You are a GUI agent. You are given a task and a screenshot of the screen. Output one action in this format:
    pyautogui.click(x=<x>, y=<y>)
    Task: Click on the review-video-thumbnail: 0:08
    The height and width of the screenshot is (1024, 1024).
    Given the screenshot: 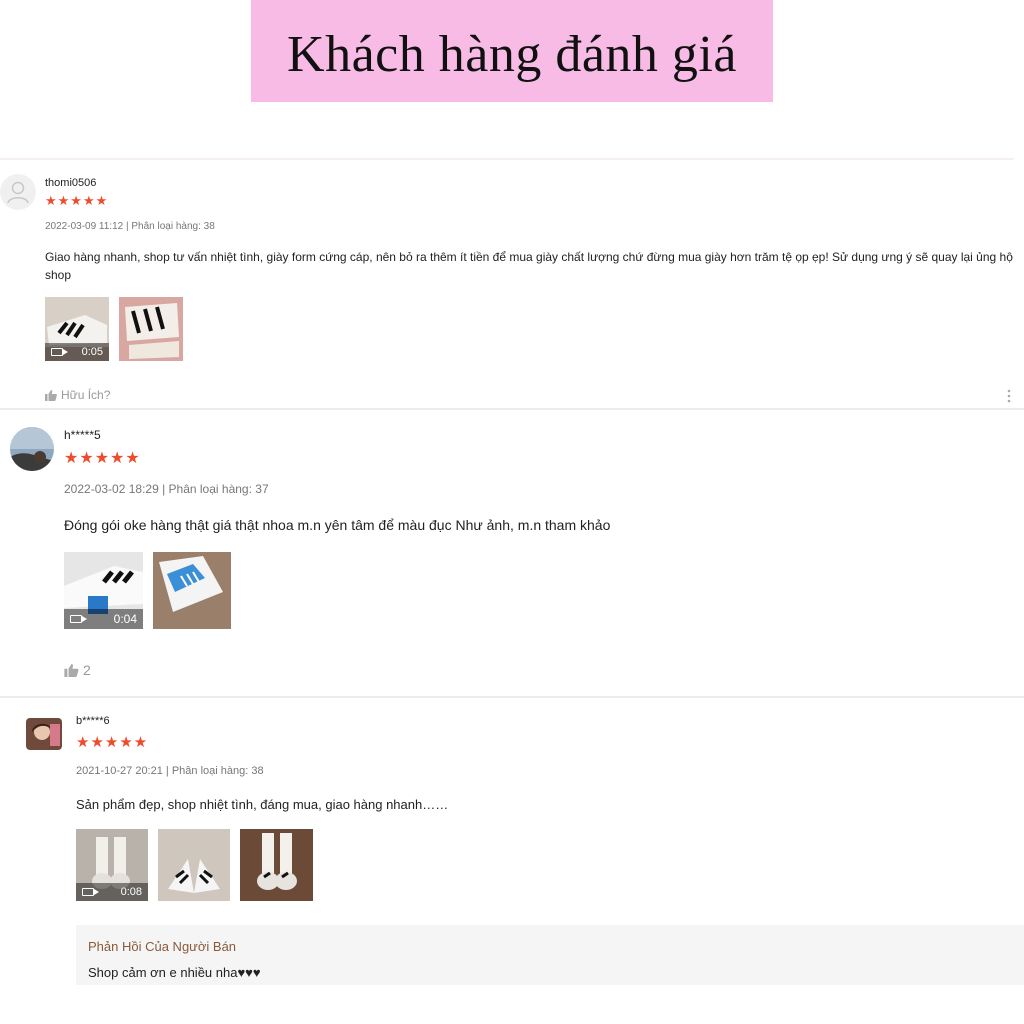 What is the action you would take?
    pyautogui.click(x=112, y=865)
    